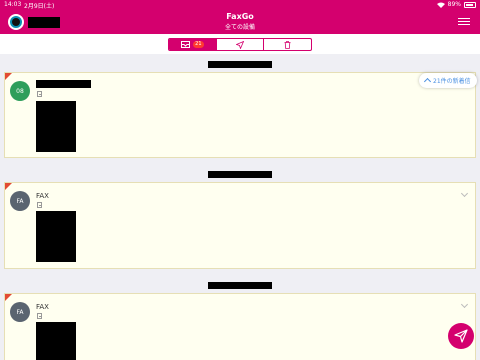 The height and width of the screenshot is (360, 480). I want to click on app-header: 14:03 2月9日(土) 89% FaxGo 全ての設備, so click(240, 17).